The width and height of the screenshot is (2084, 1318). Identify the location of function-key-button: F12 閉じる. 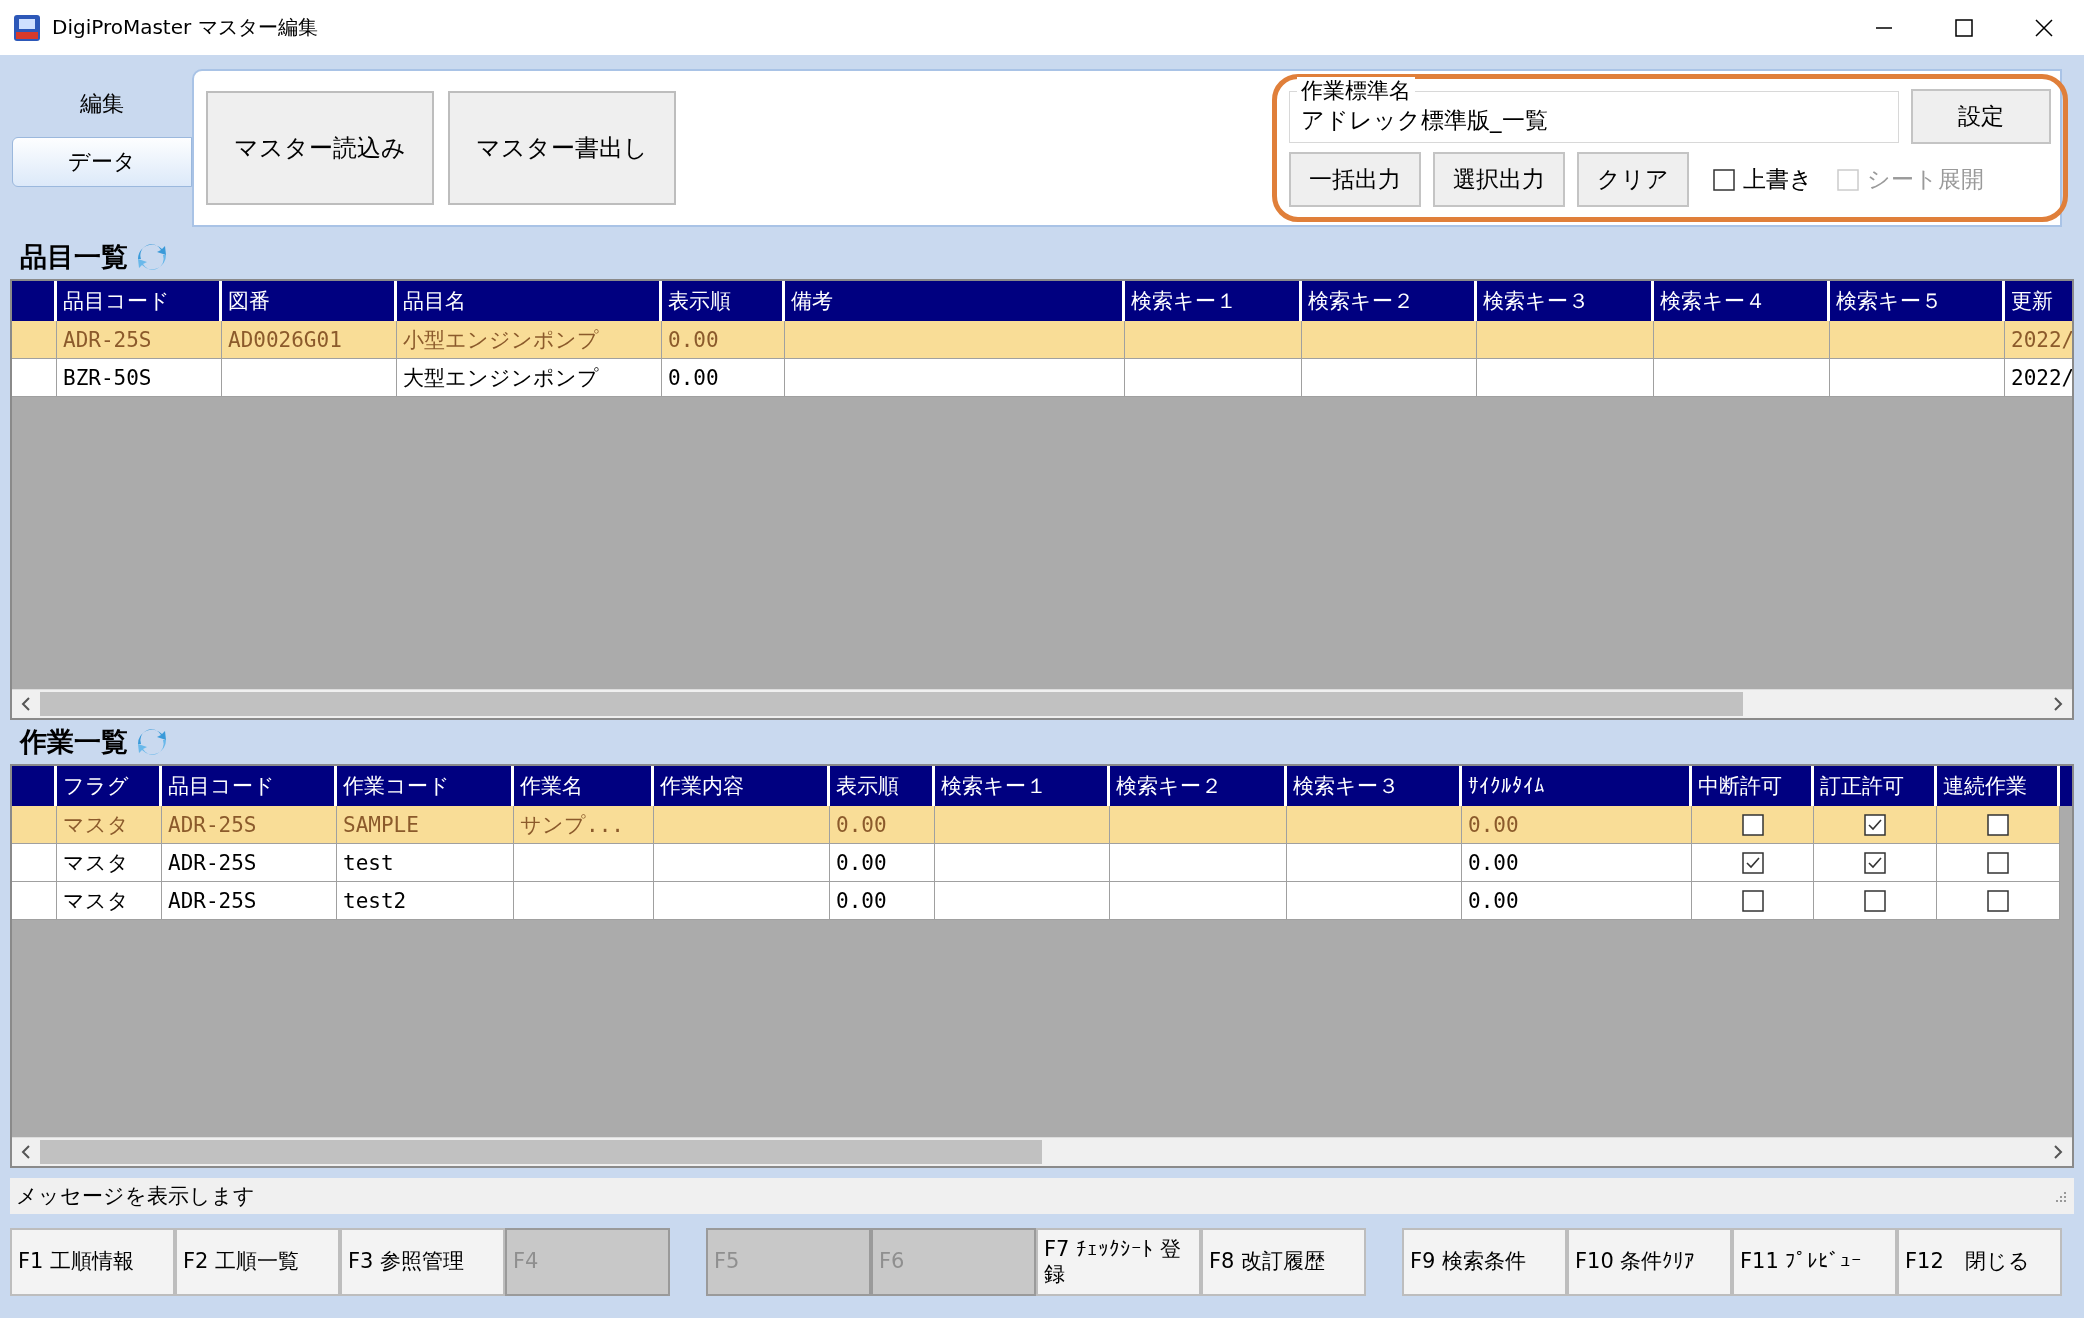
(1979, 1262).